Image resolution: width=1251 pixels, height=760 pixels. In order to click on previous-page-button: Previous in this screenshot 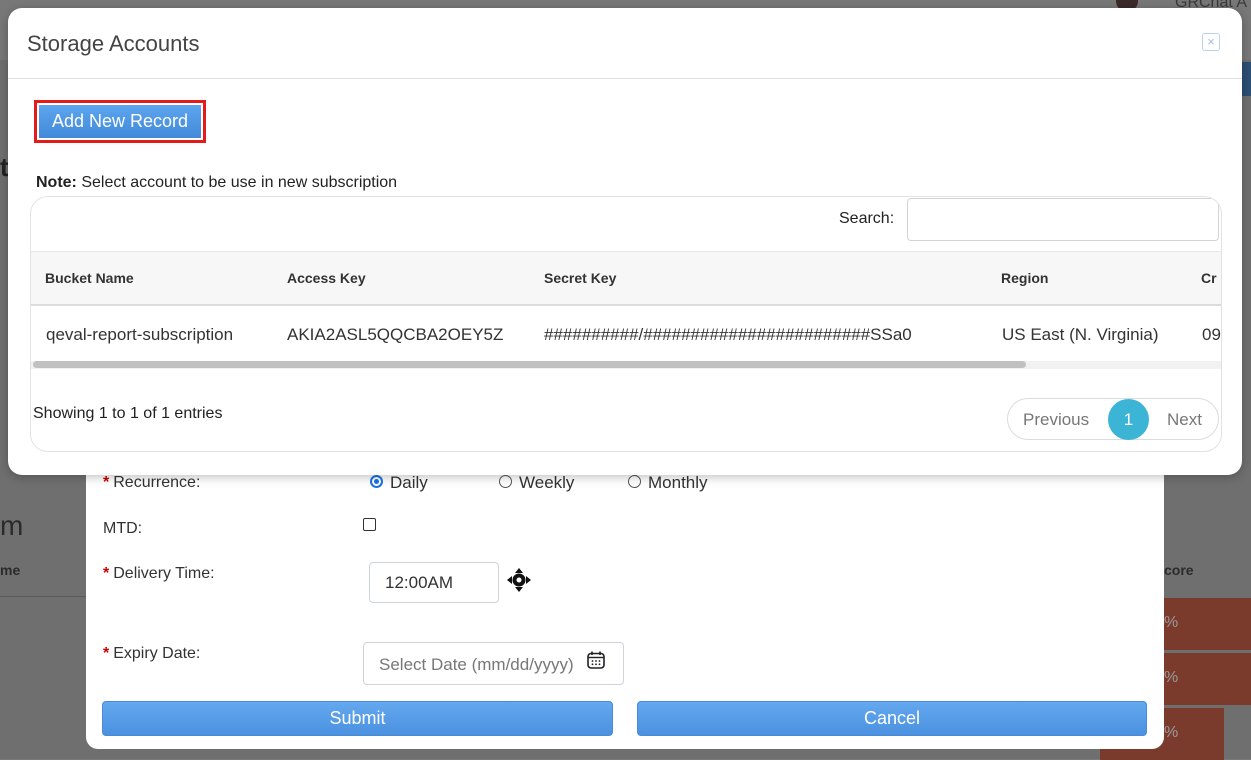, I will do `click(1056, 420)`.